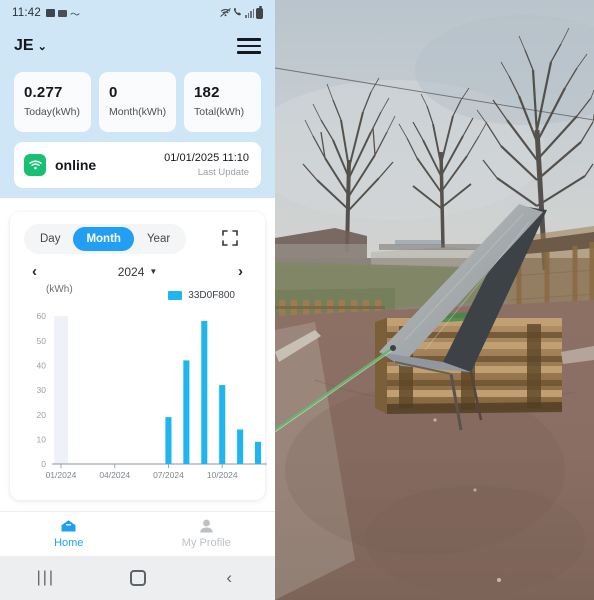 This screenshot has width=594, height=600. Describe the element at coordinates (137, 102) in the screenshot. I see `stat-card-month: 0 Month(kWh)` at that location.